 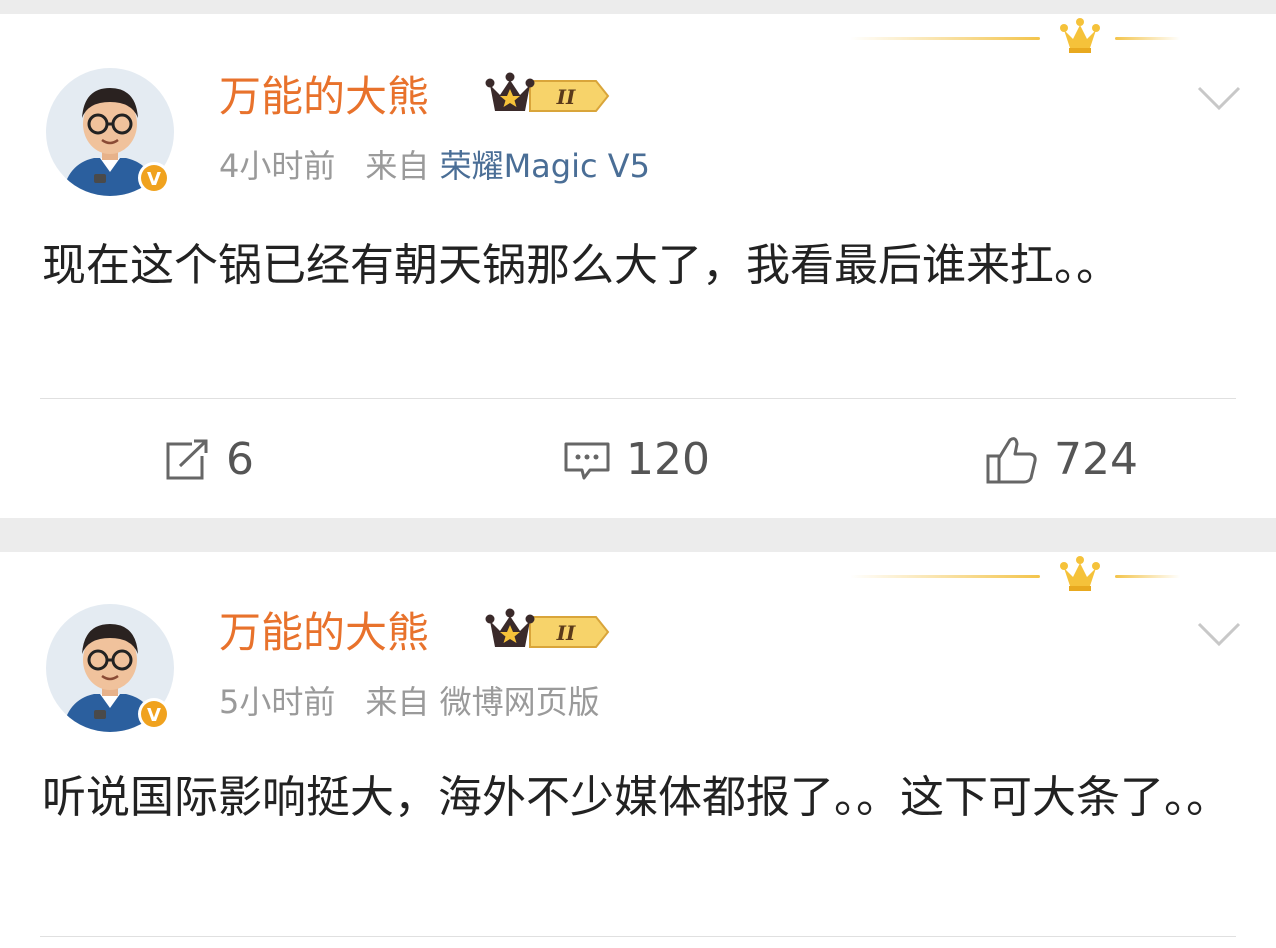 What do you see at coordinates (240, 459) in the screenshot?
I see `repost-count: 6` at bounding box center [240, 459].